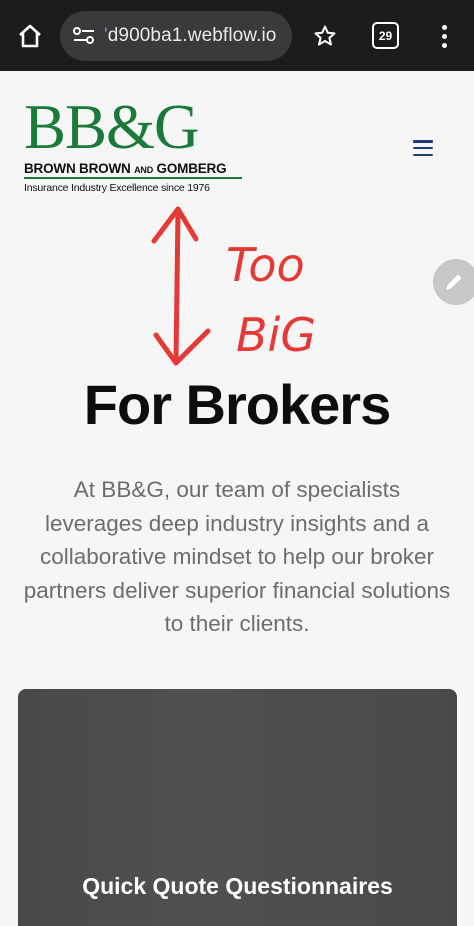 This screenshot has height=926, width=474. I want to click on browser-toolbar: 'd900ba1.webflow.io 29, so click(237, 35).